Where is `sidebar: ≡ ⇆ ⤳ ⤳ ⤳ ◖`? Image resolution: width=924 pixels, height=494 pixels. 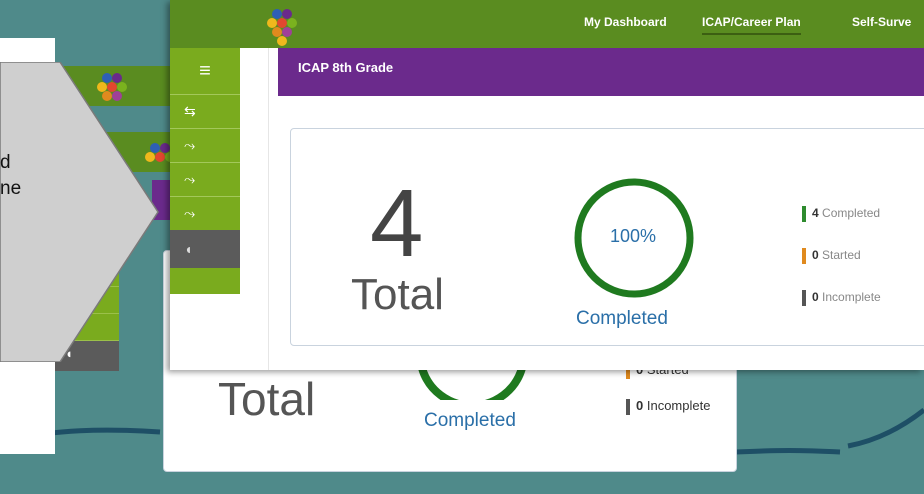 sidebar: ≡ ⇆ ⤳ ⤳ ⤳ ◖ is located at coordinates (205, 171).